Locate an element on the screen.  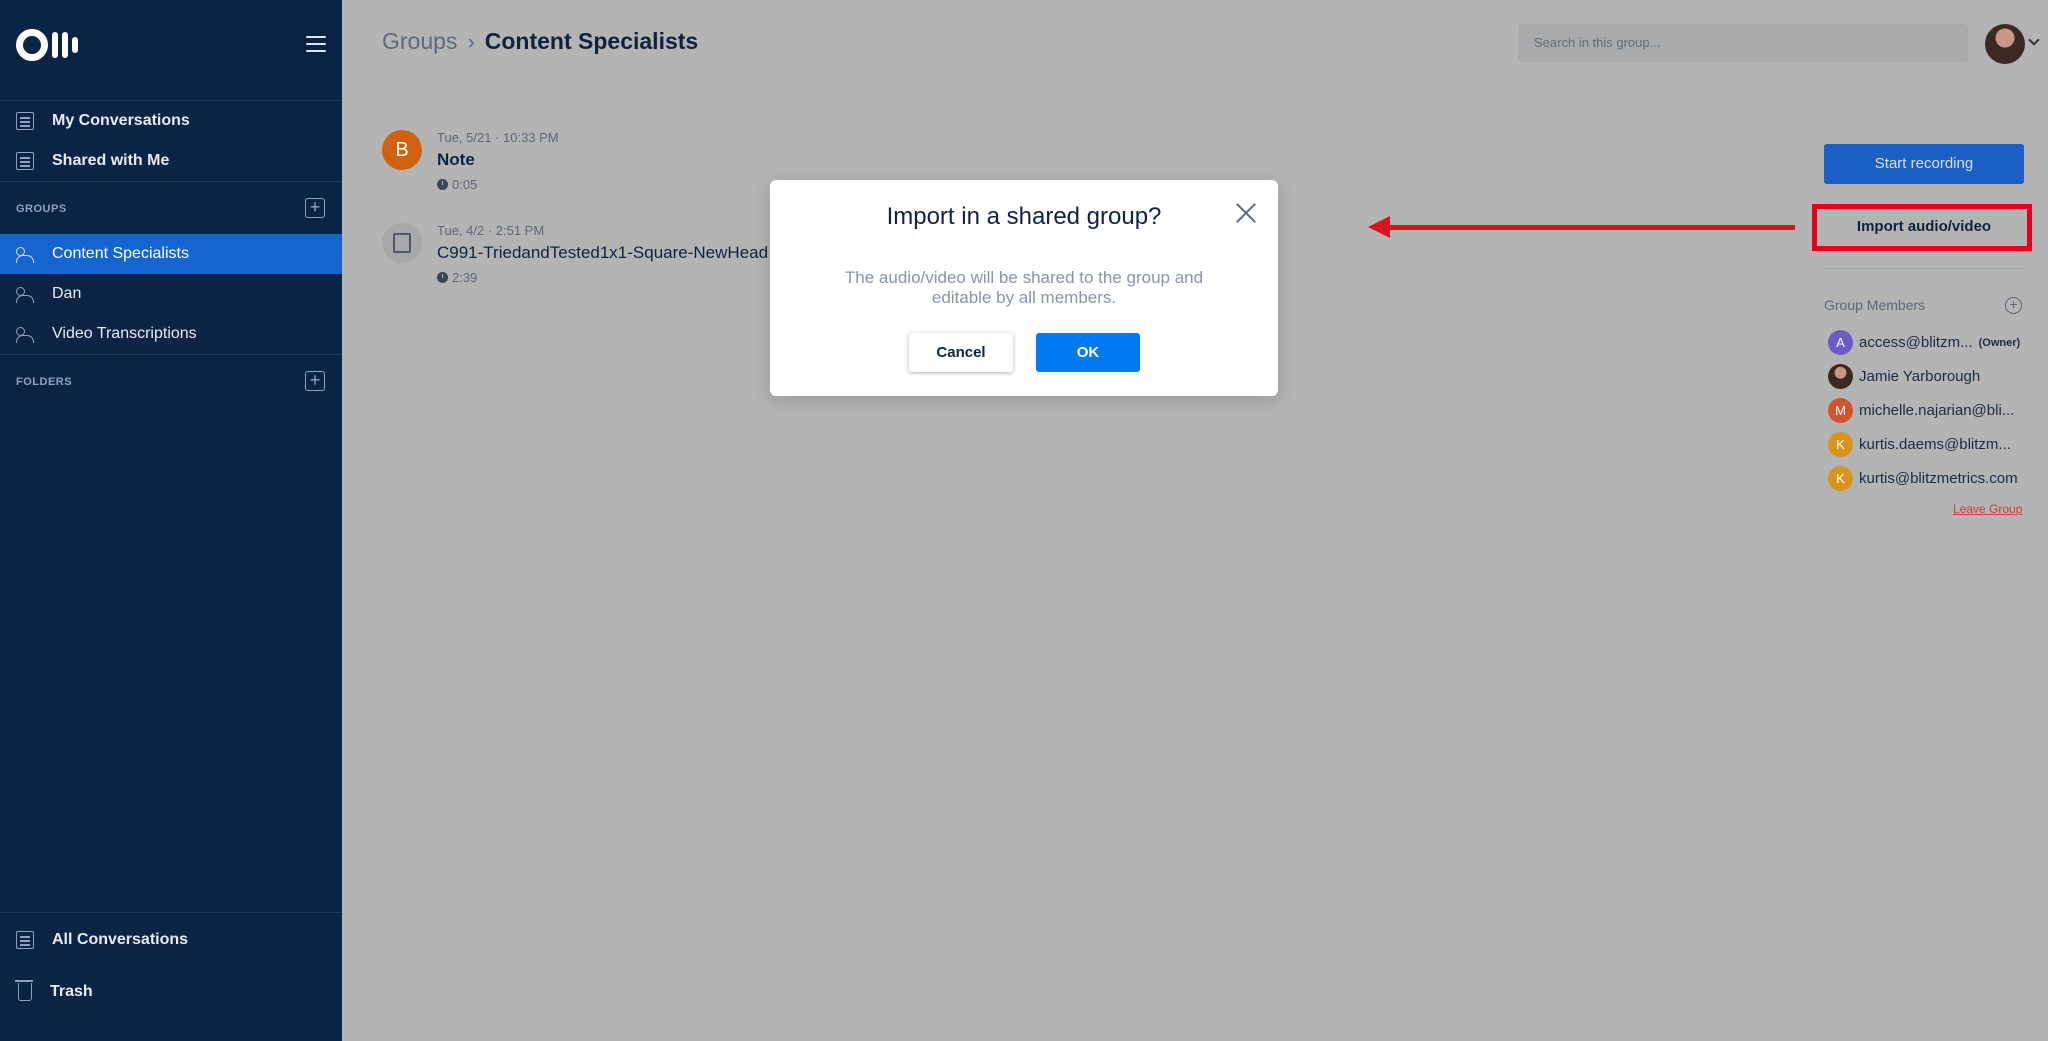
folders-heading: FOLDERS is located at coordinates (44, 382).